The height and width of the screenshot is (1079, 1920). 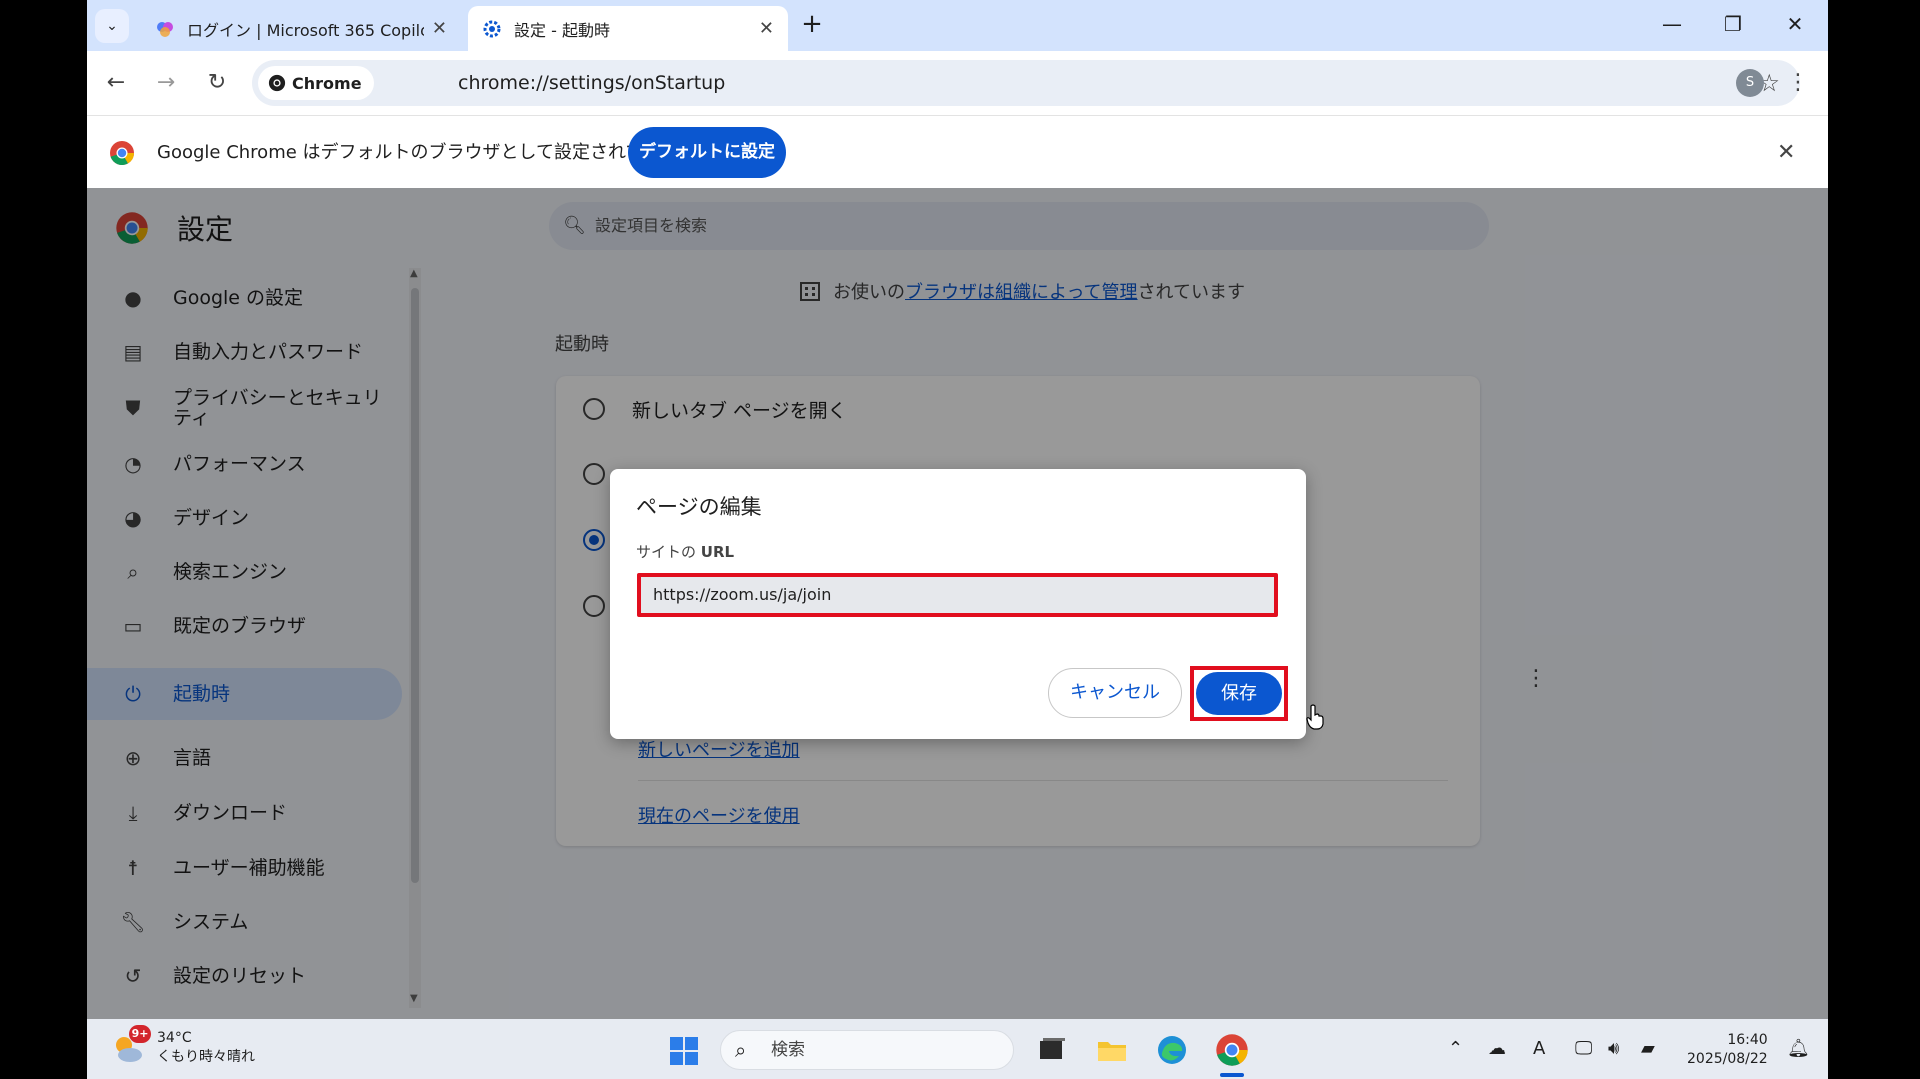 What do you see at coordinates (1026, 83) in the screenshot?
I see `address-bar: Chrome chrome://settings/onStartup ☆` at bounding box center [1026, 83].